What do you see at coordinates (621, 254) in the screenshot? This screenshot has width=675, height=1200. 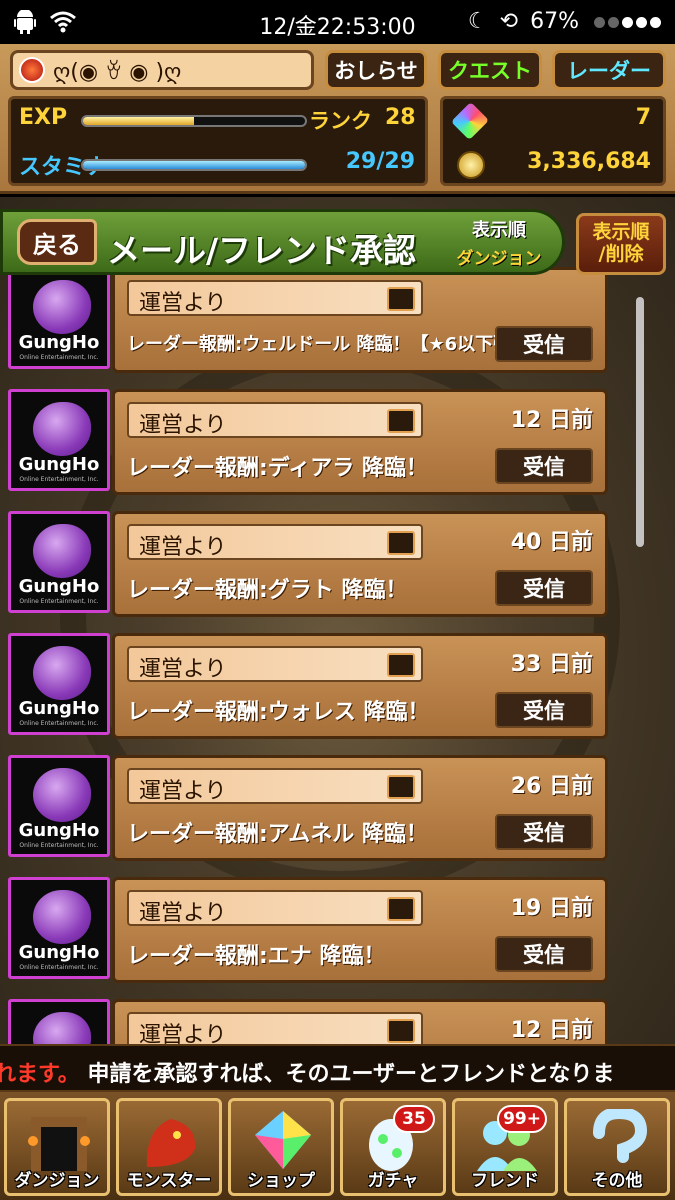 I see `sort-button-line2: /削除` at bounding box center [621, 254].